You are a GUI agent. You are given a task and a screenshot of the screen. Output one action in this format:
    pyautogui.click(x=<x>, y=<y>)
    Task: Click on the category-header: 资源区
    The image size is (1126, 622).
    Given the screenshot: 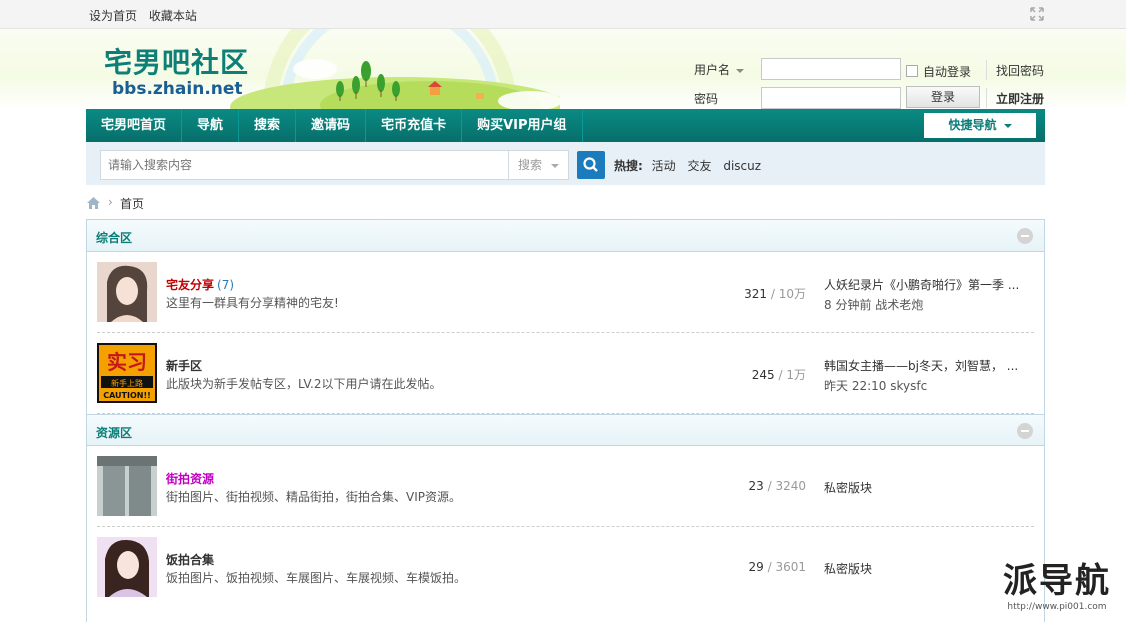 What is the action you would take?
    pyautogui.click(x=565, y=430)
    